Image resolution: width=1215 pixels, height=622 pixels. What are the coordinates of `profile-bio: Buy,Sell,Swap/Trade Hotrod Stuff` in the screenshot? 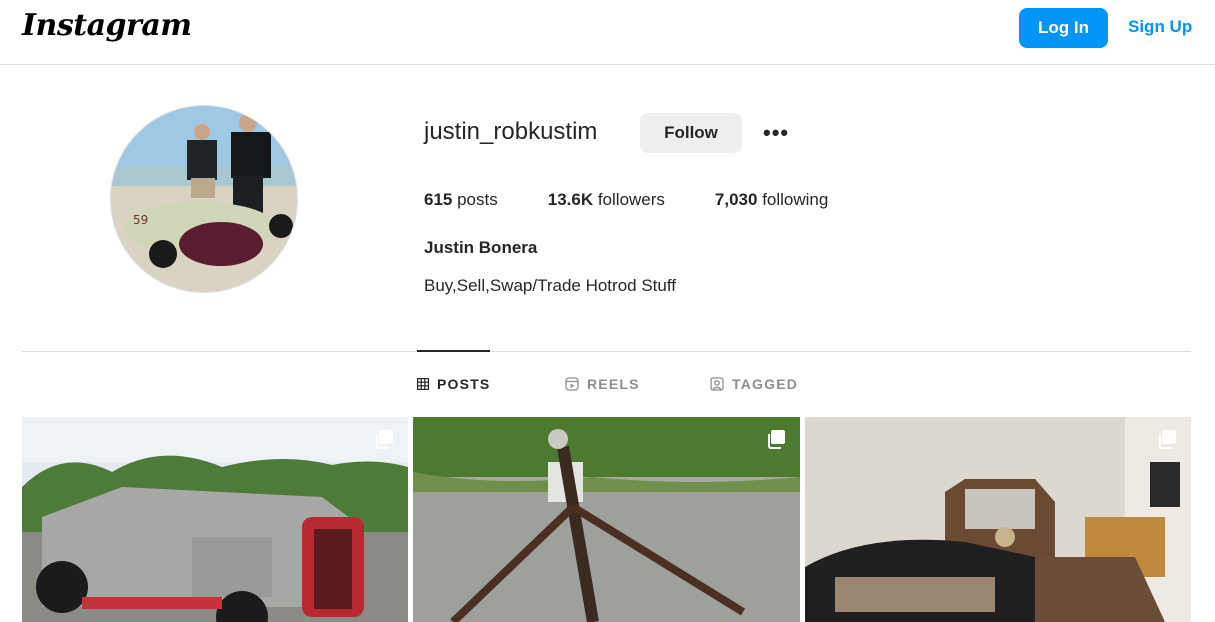 It's located at (550, 285).